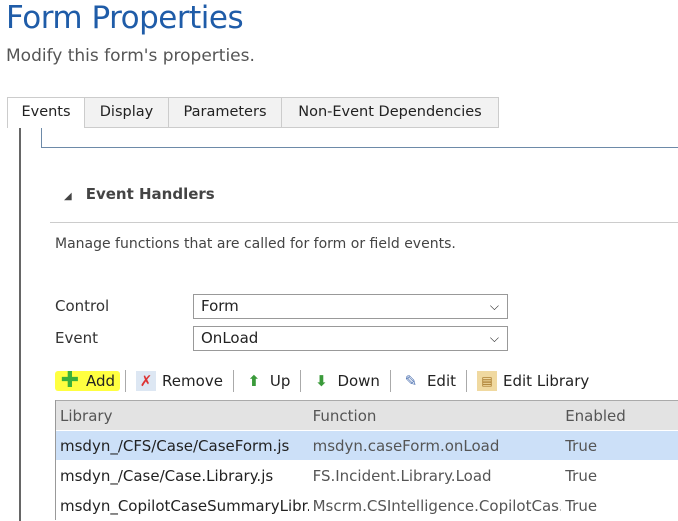  Describe the element at coordinates (267, 381) in the screenshot. I see `up-button: ⬆ Up` at that location.